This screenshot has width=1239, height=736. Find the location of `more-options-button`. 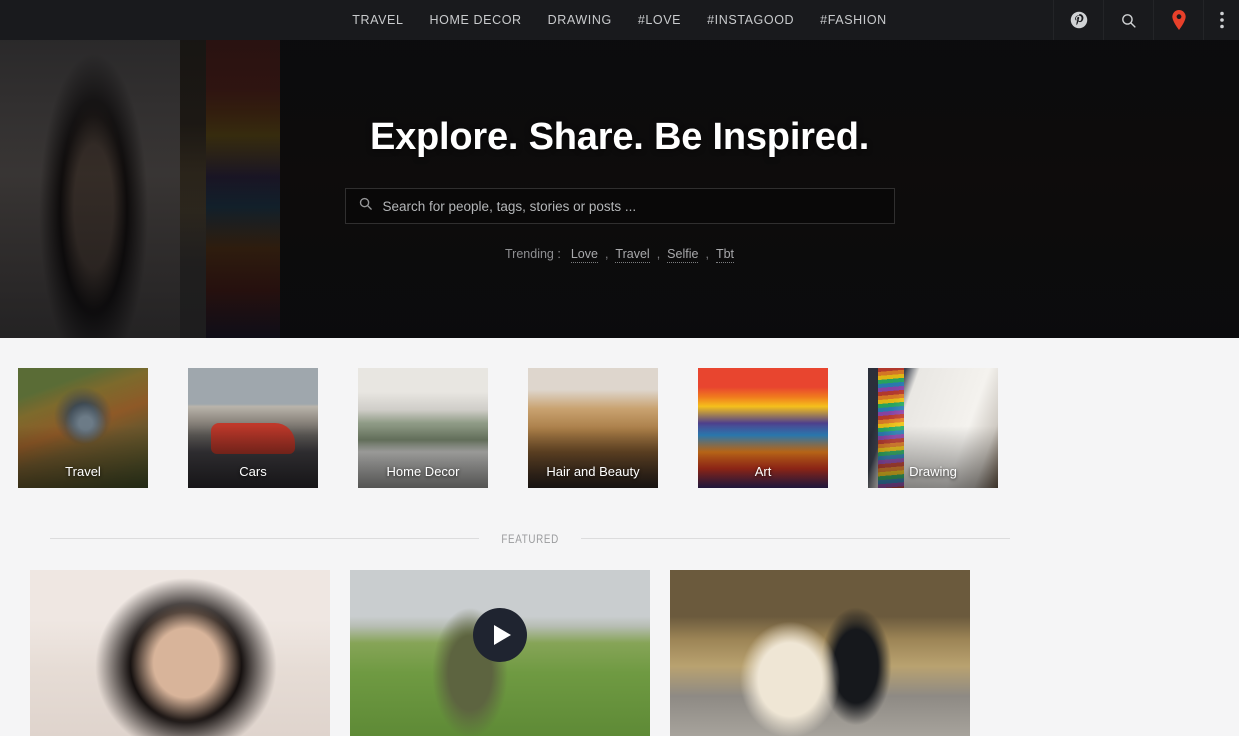

more-options-button is located at coordinates (1221, 20).